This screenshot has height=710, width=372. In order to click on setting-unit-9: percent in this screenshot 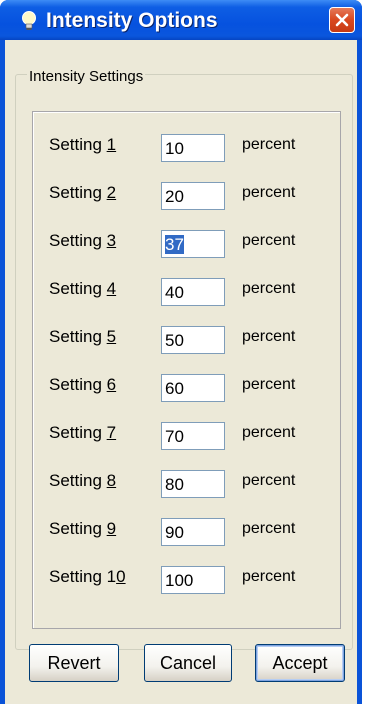, I will do `click(269, 528)`.